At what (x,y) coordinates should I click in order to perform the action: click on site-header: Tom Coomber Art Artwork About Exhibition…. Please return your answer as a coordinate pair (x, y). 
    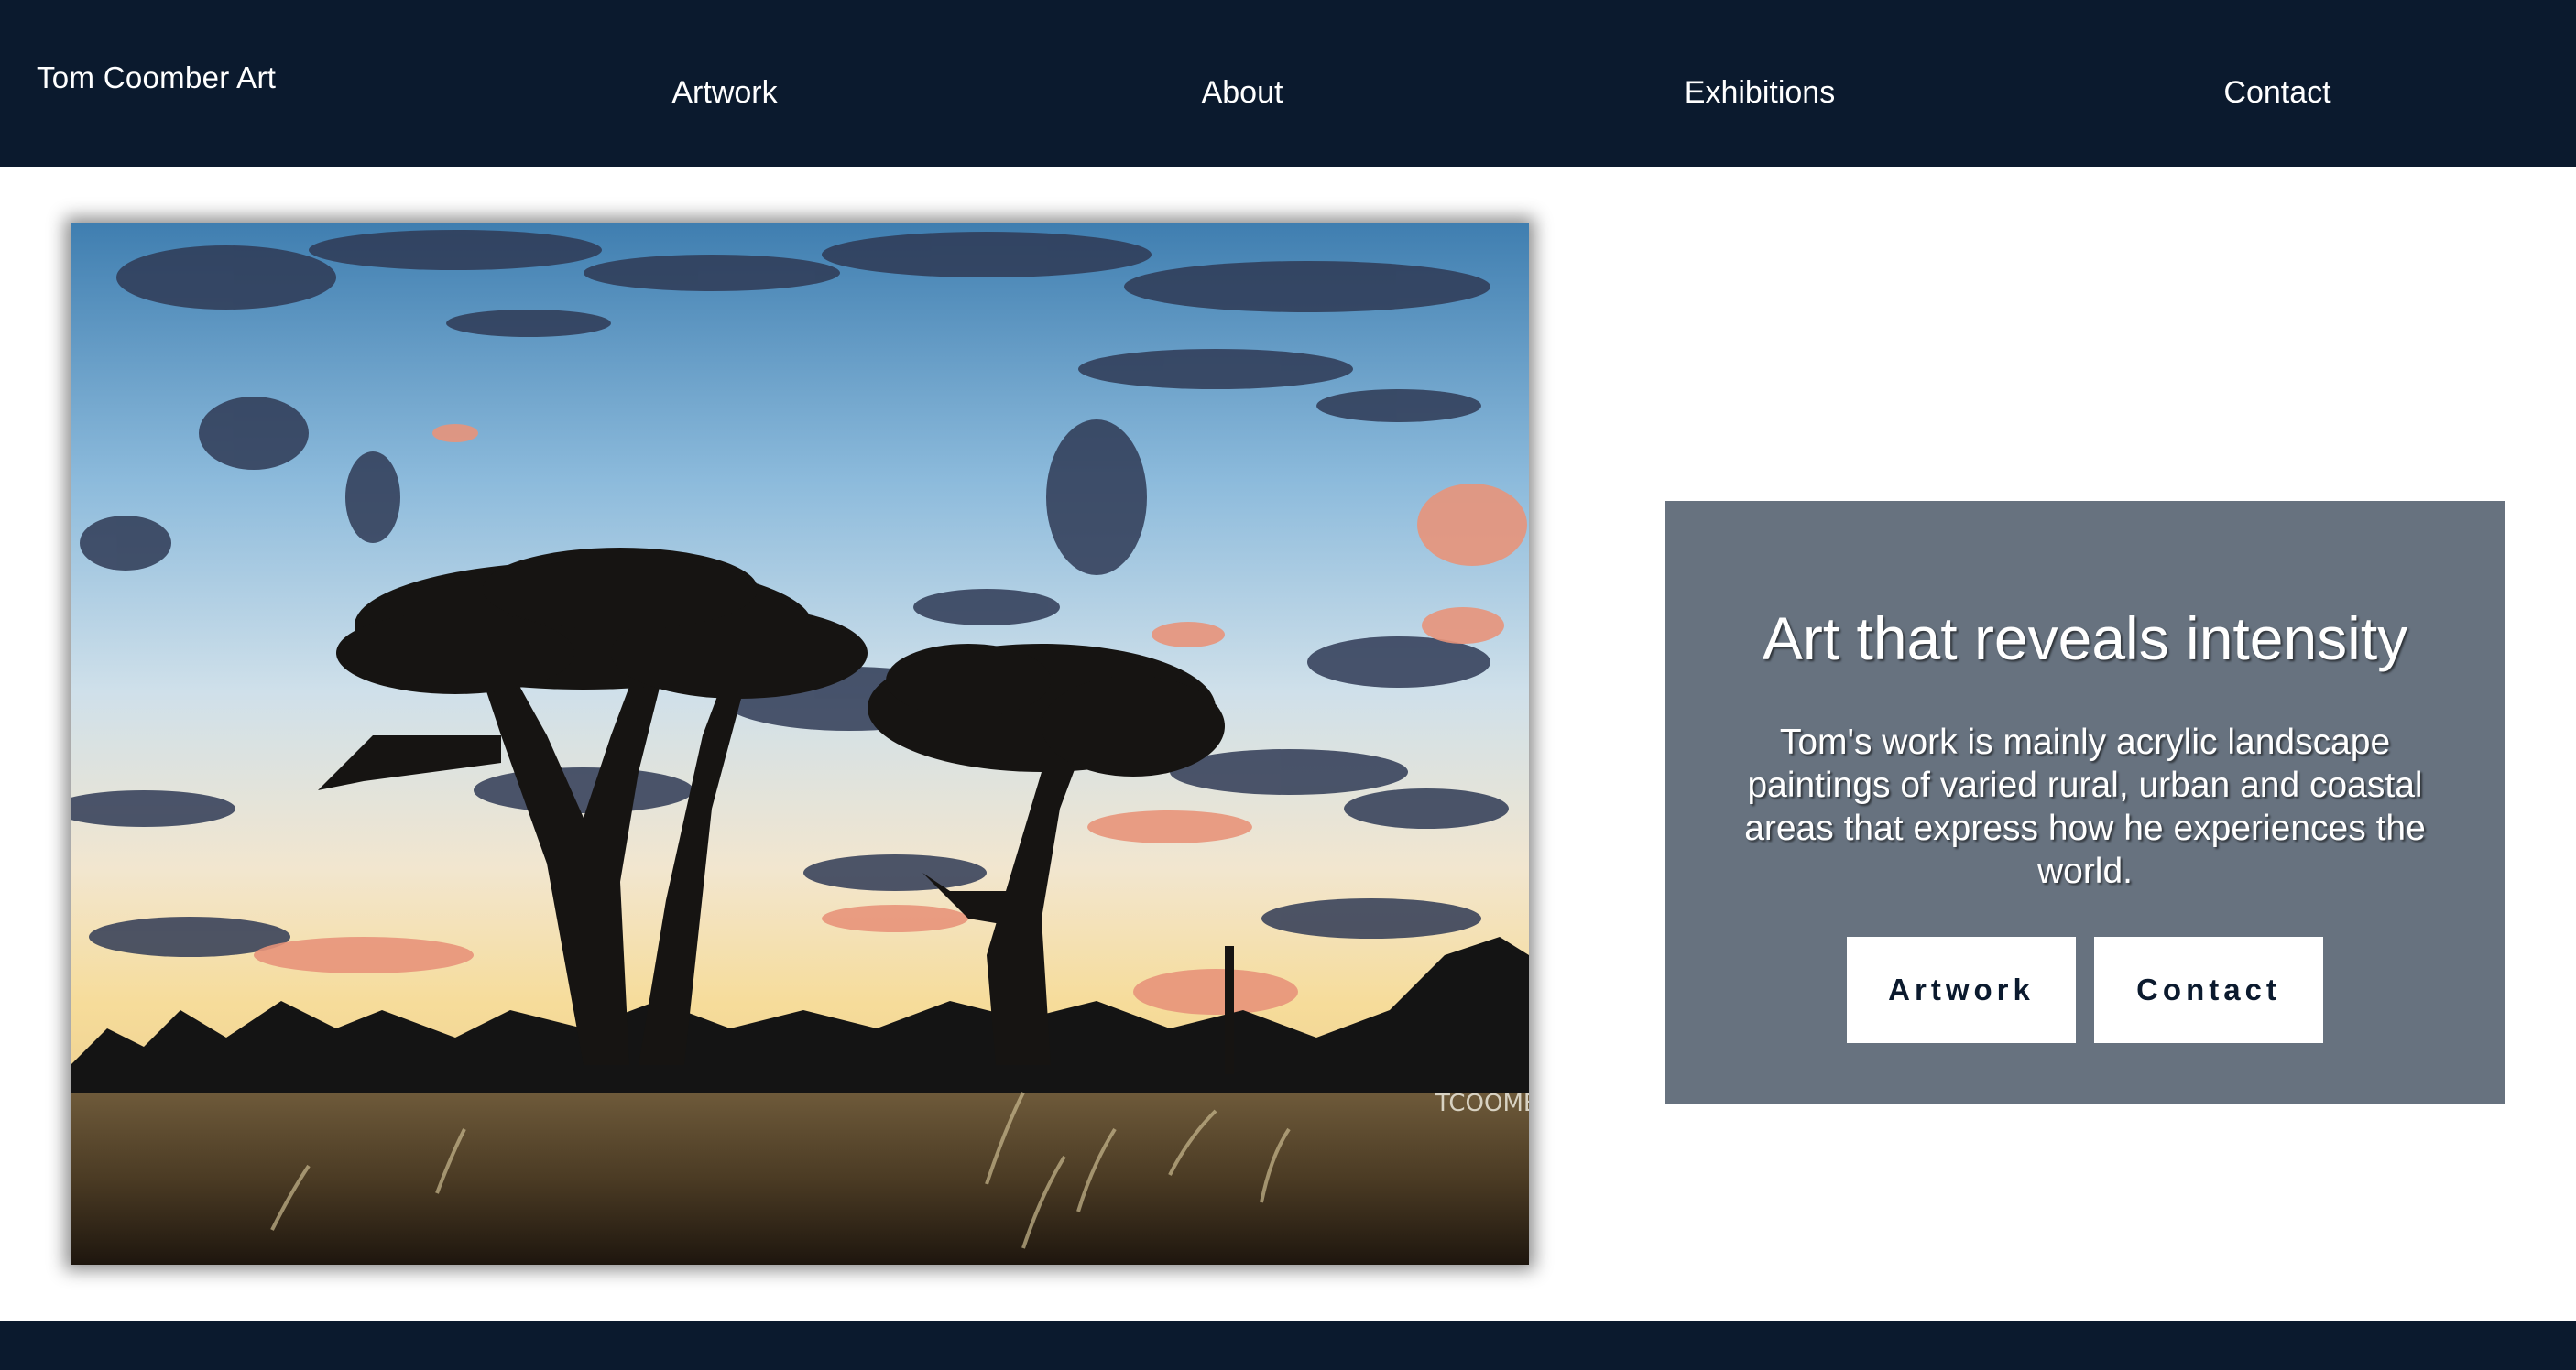
    Looking at the image, I should click on (1288, 83).